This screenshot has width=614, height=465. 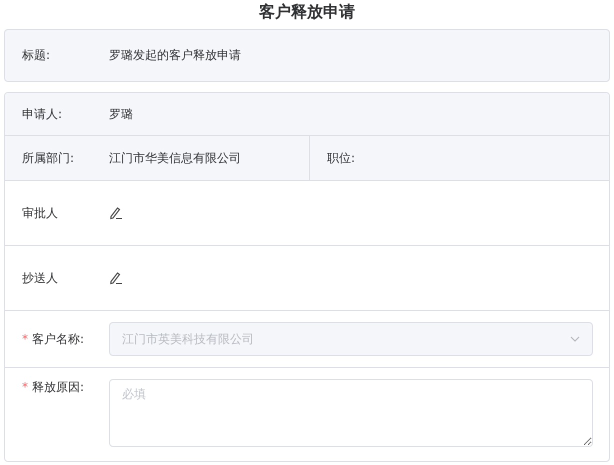 What do you see at coordinates (36, 55) in the screenshot?
I see `field-label: 标题:` at bounding box center [36, 55].